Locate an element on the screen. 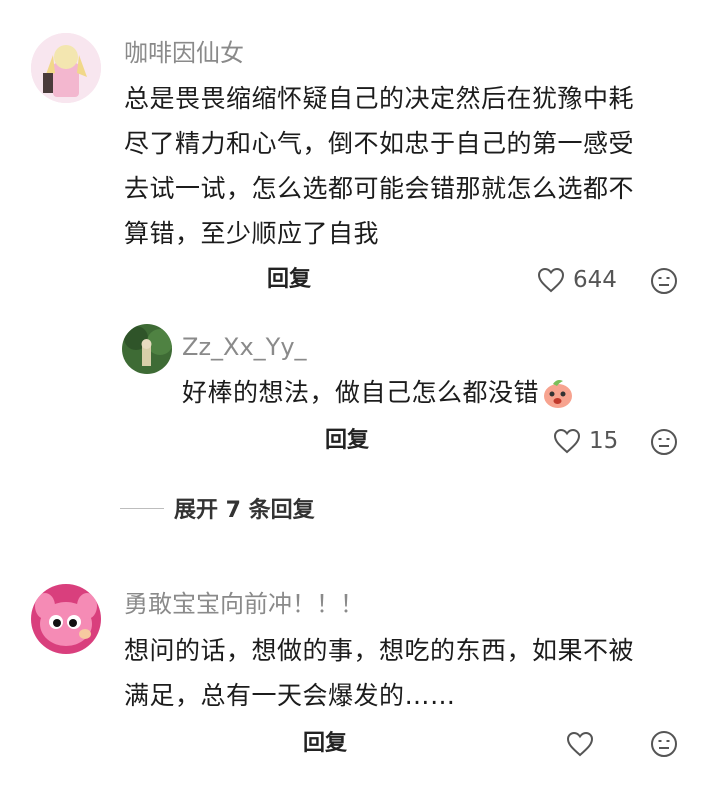 The width and height of the screenshot is (720, 798). reply-text: 好棒的想法，做自己怎么都没错 is located at coordinates (378, 392).